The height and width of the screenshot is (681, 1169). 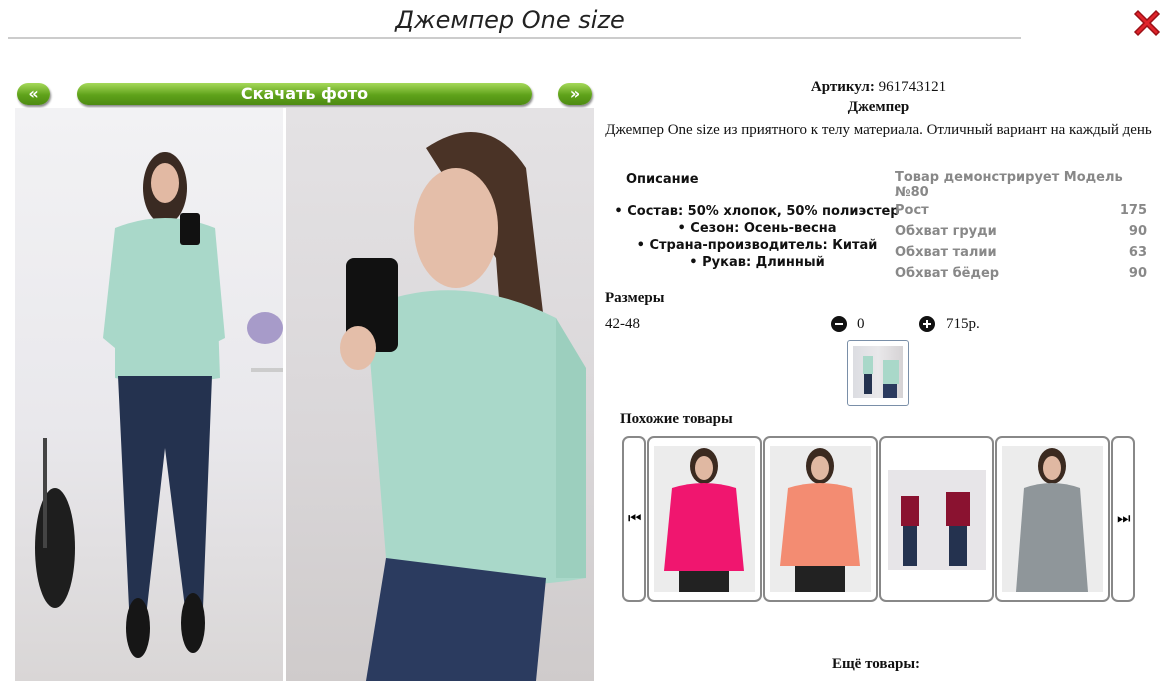 What do you see at coordinates (575, 94) in the screenshot?
I see `next-photo-button: »` at bounding box center [575, 94].